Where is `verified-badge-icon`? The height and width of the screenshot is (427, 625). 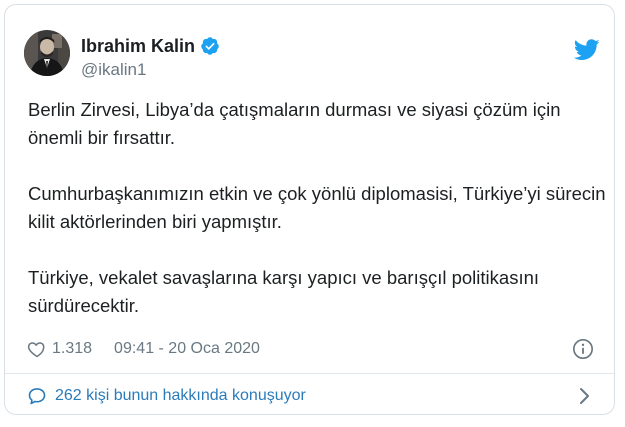
verified-badge-icon is located at coordinates (210, 46).